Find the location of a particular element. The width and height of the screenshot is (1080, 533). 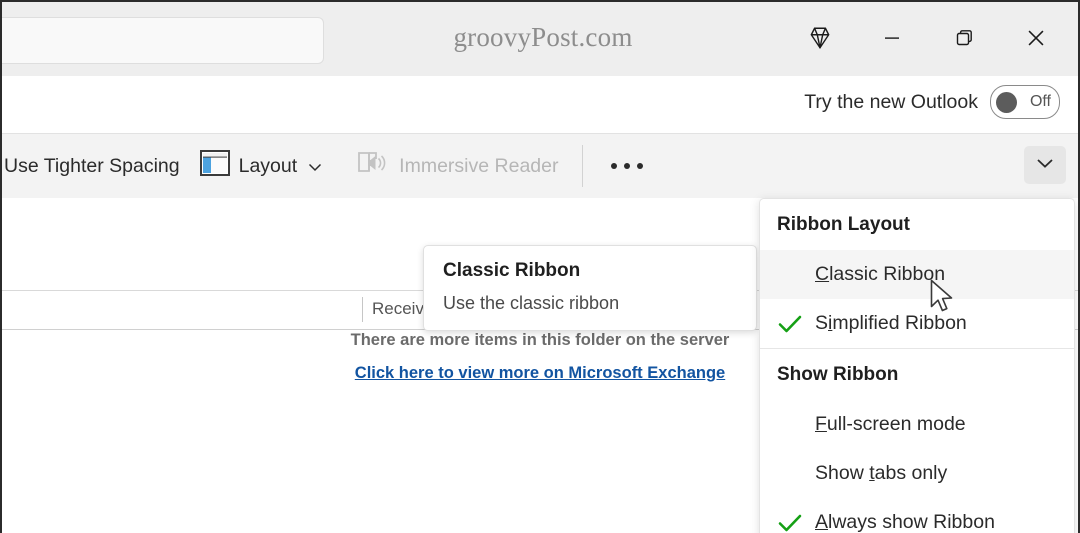

menu-item-simplified-ribbon: Simplified Ribbon is located at coordinates (917, 323).